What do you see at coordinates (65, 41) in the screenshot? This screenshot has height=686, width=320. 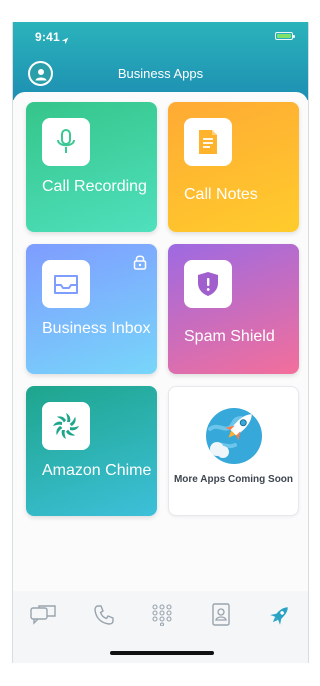 I see `location-arrow-icon` at bounding box center [65, 41].